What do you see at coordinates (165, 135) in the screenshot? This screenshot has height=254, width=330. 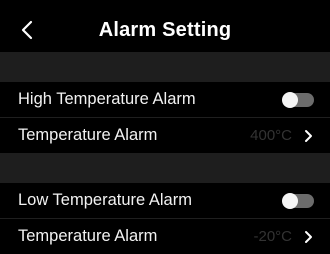 I see `high-temperature-threshold-row: Temperature Alarm 400°C` at bounding box center [165, 135].